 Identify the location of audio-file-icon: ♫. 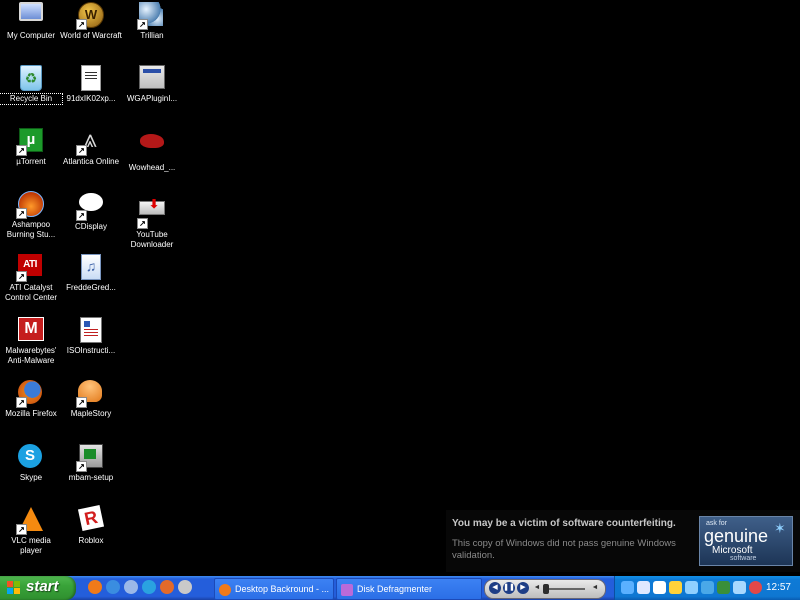
(91, 267).